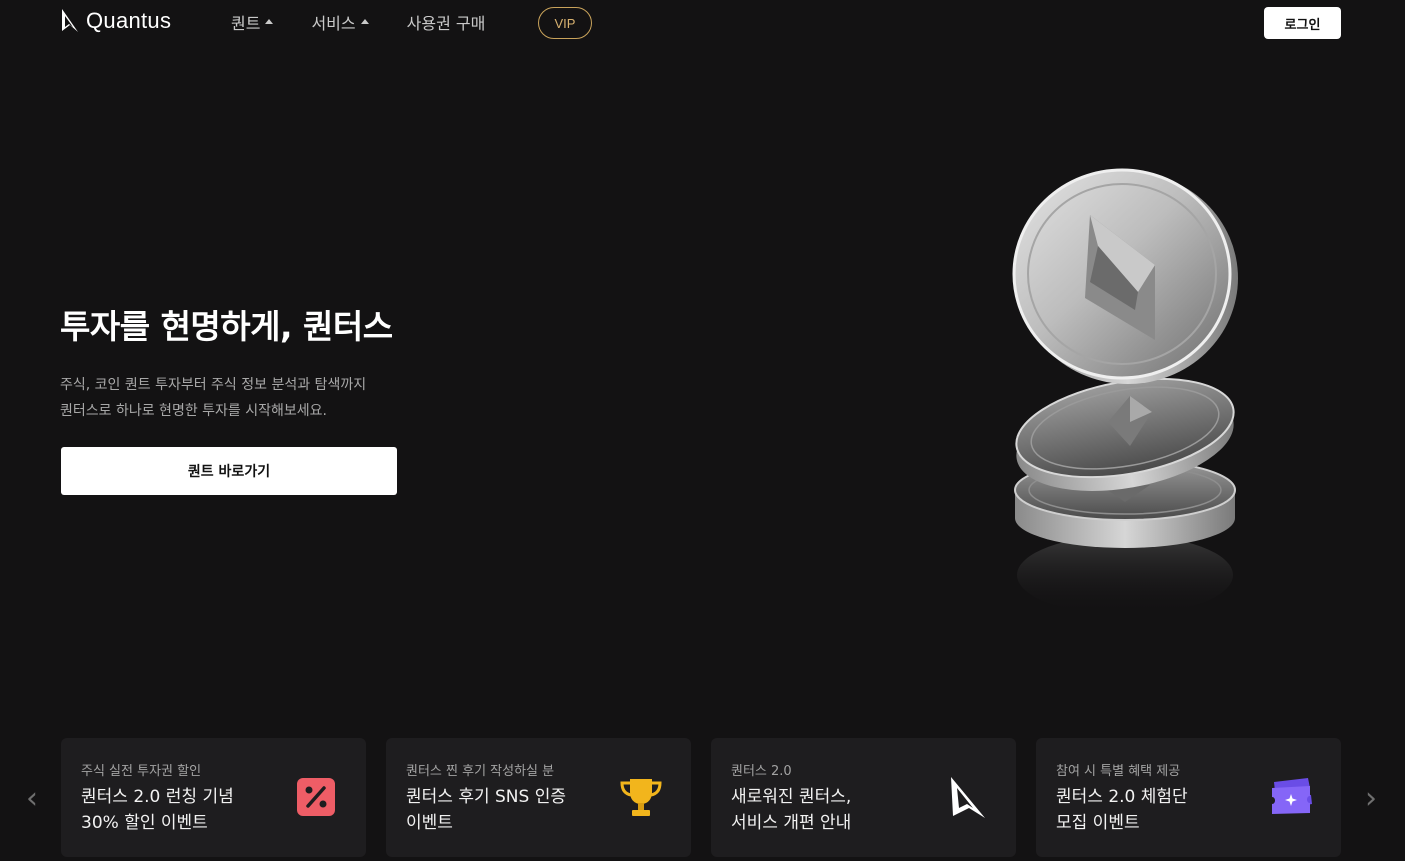 Image resolution: width=1405 pixels, height=861 pixels. Describe the element at coordinates (226, 326) in the screenshot. I see `hero-title: 투자를 현명하게, 퀀터스` at that location.